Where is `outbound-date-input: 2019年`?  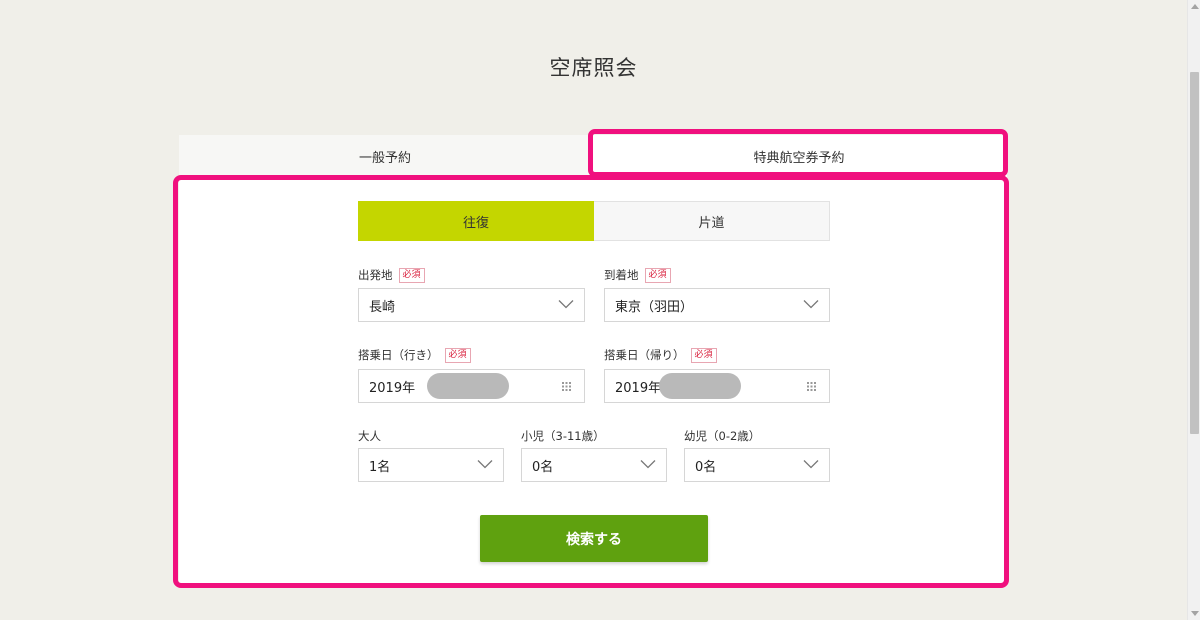 outbound-date-input: 2019年 is located at coordinates (471, 386).